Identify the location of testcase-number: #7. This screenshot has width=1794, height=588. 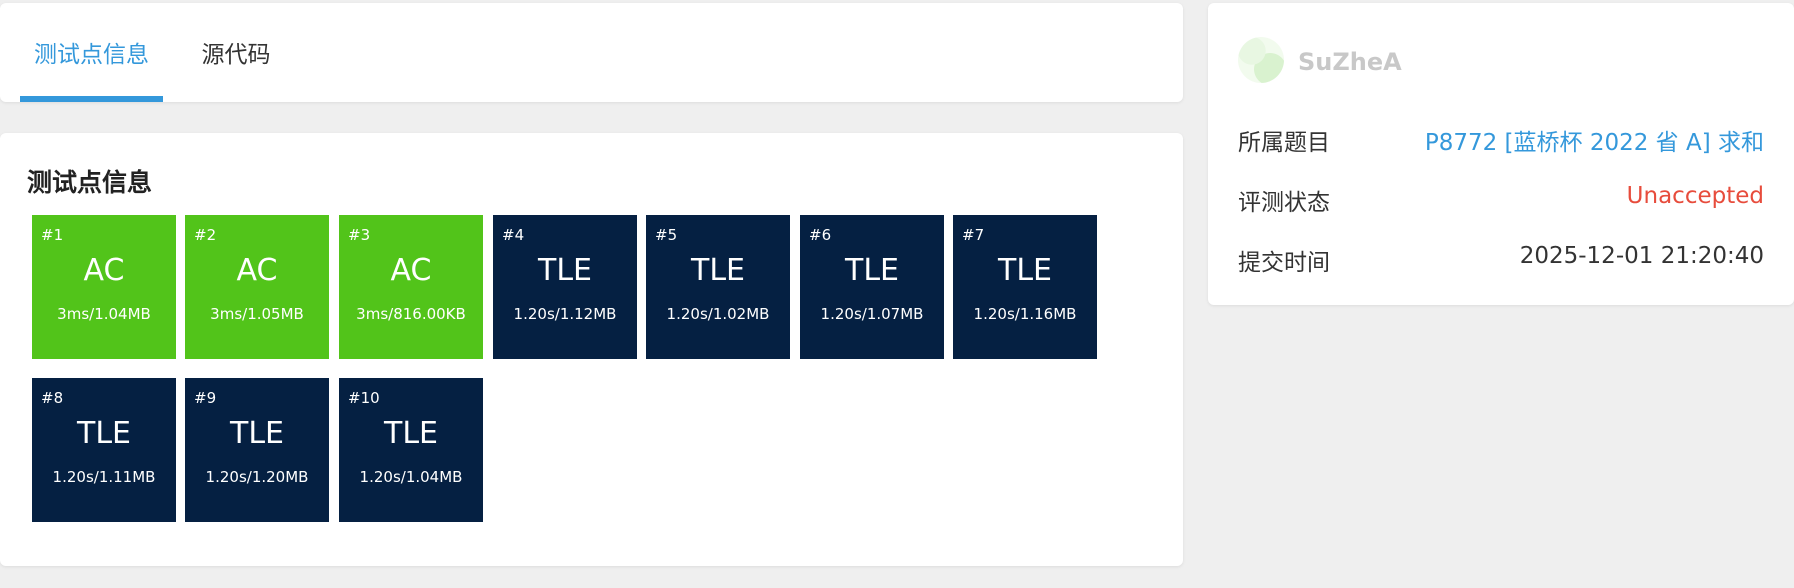
(973, 235).